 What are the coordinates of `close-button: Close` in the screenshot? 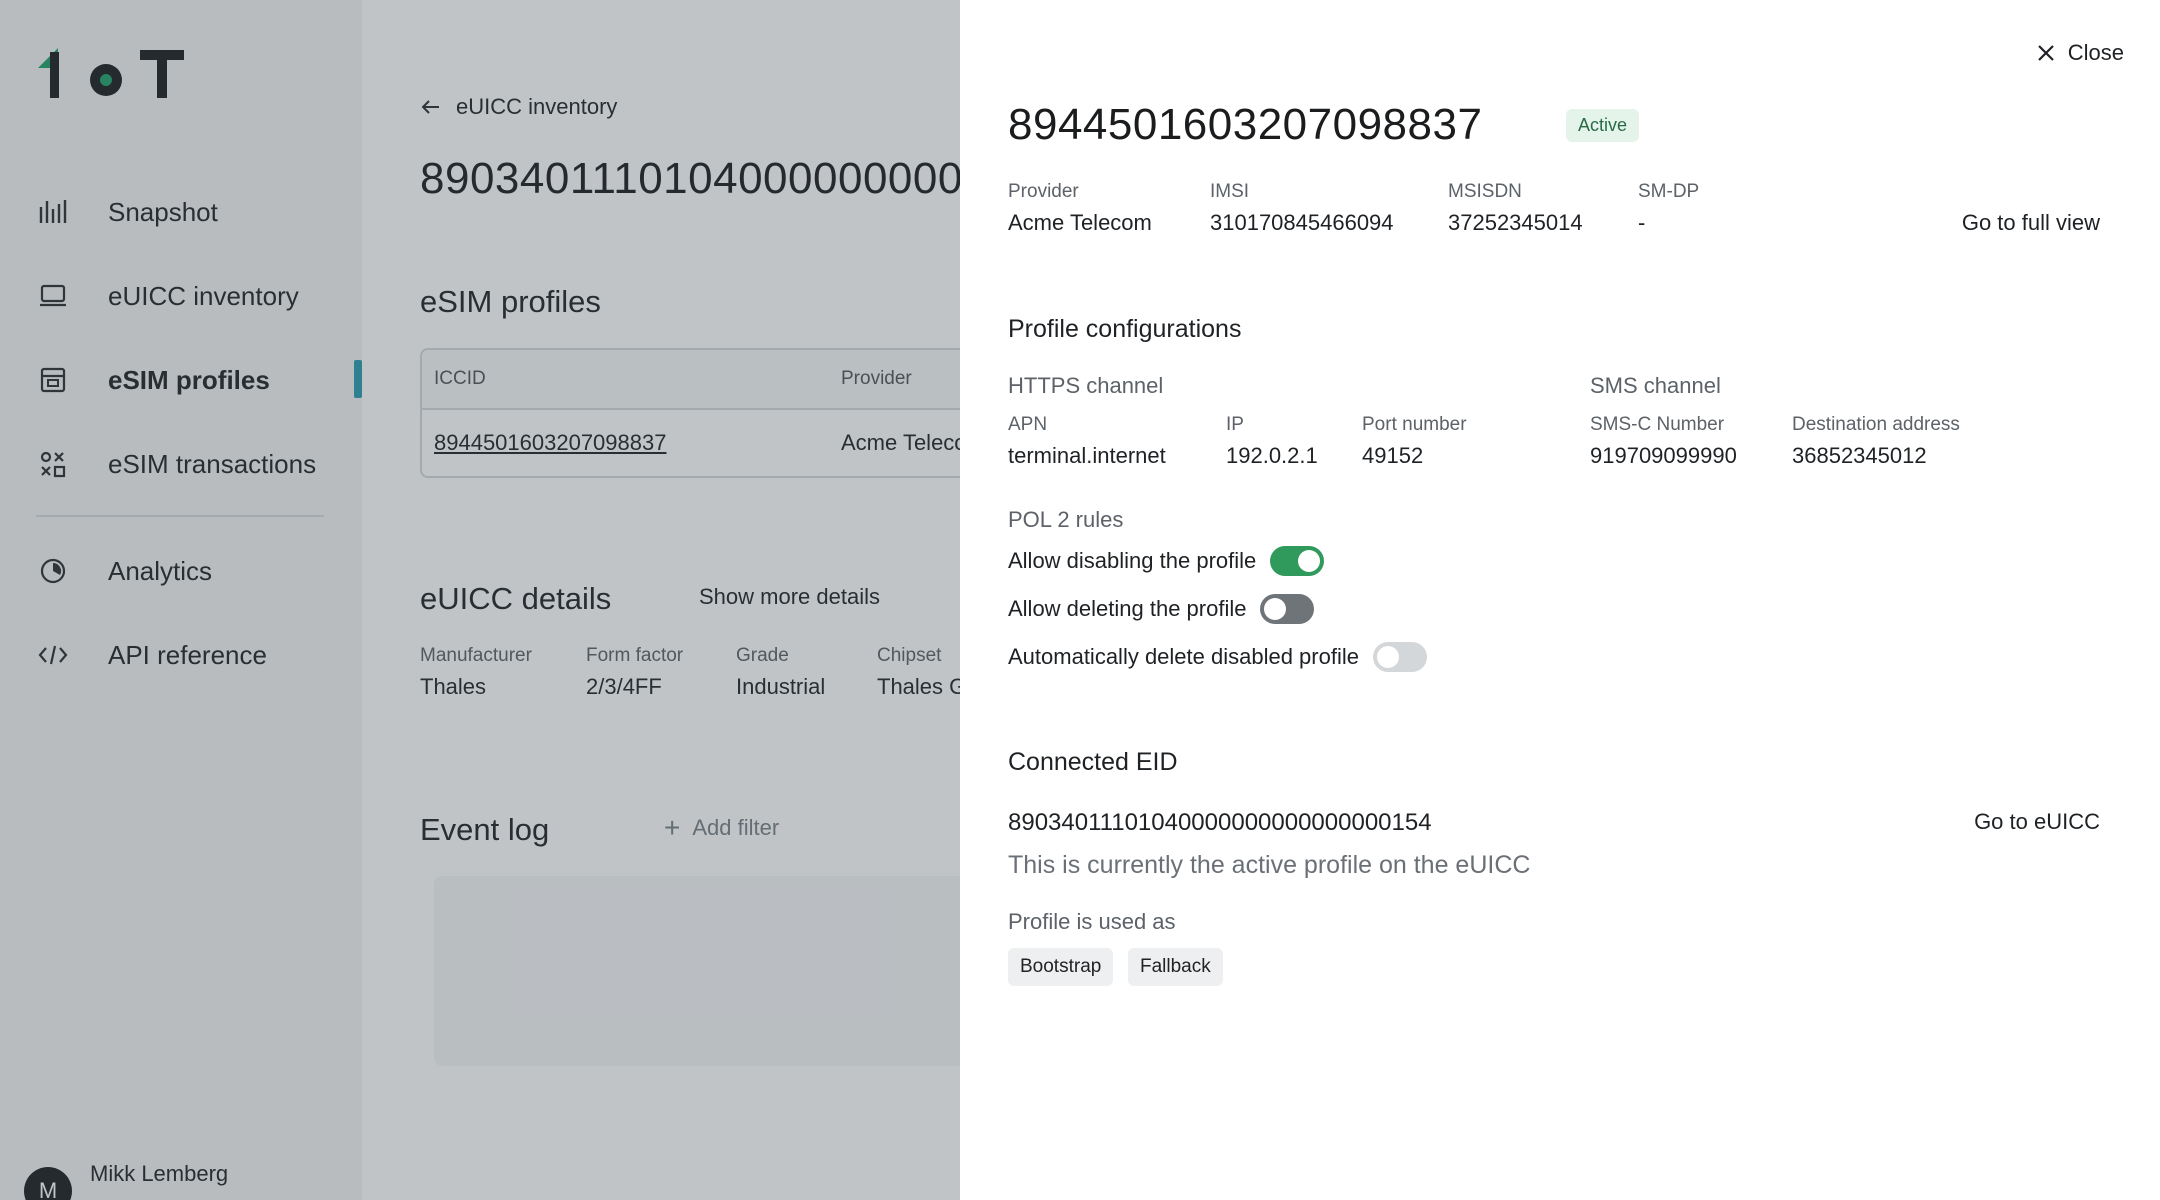 It's located at (2080, 53).